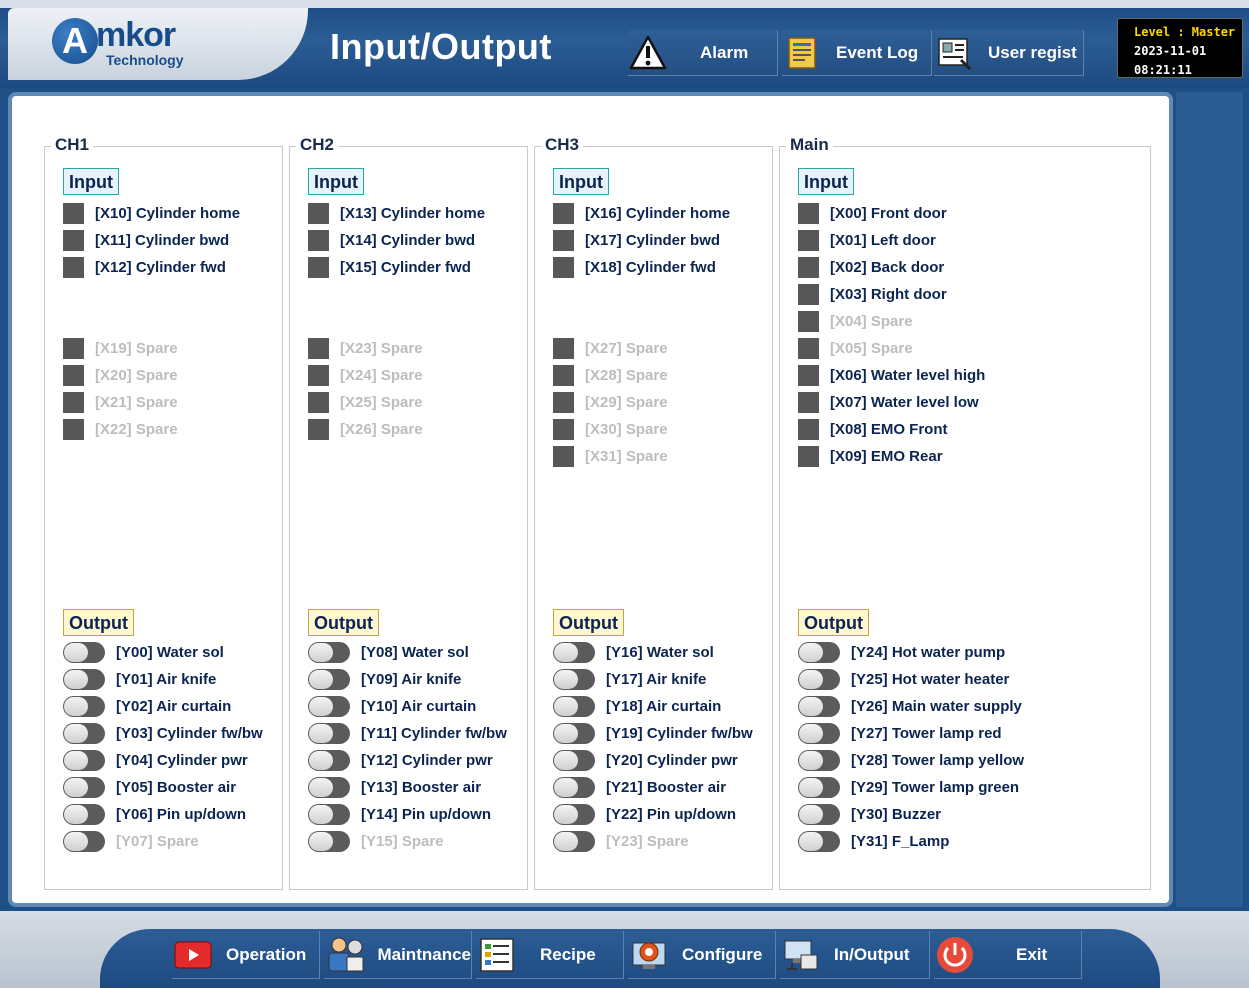  Describe the element at coordinates (873, 841) in the screenshot. I see `output-item: [Y31] F_Lamp` at that location.